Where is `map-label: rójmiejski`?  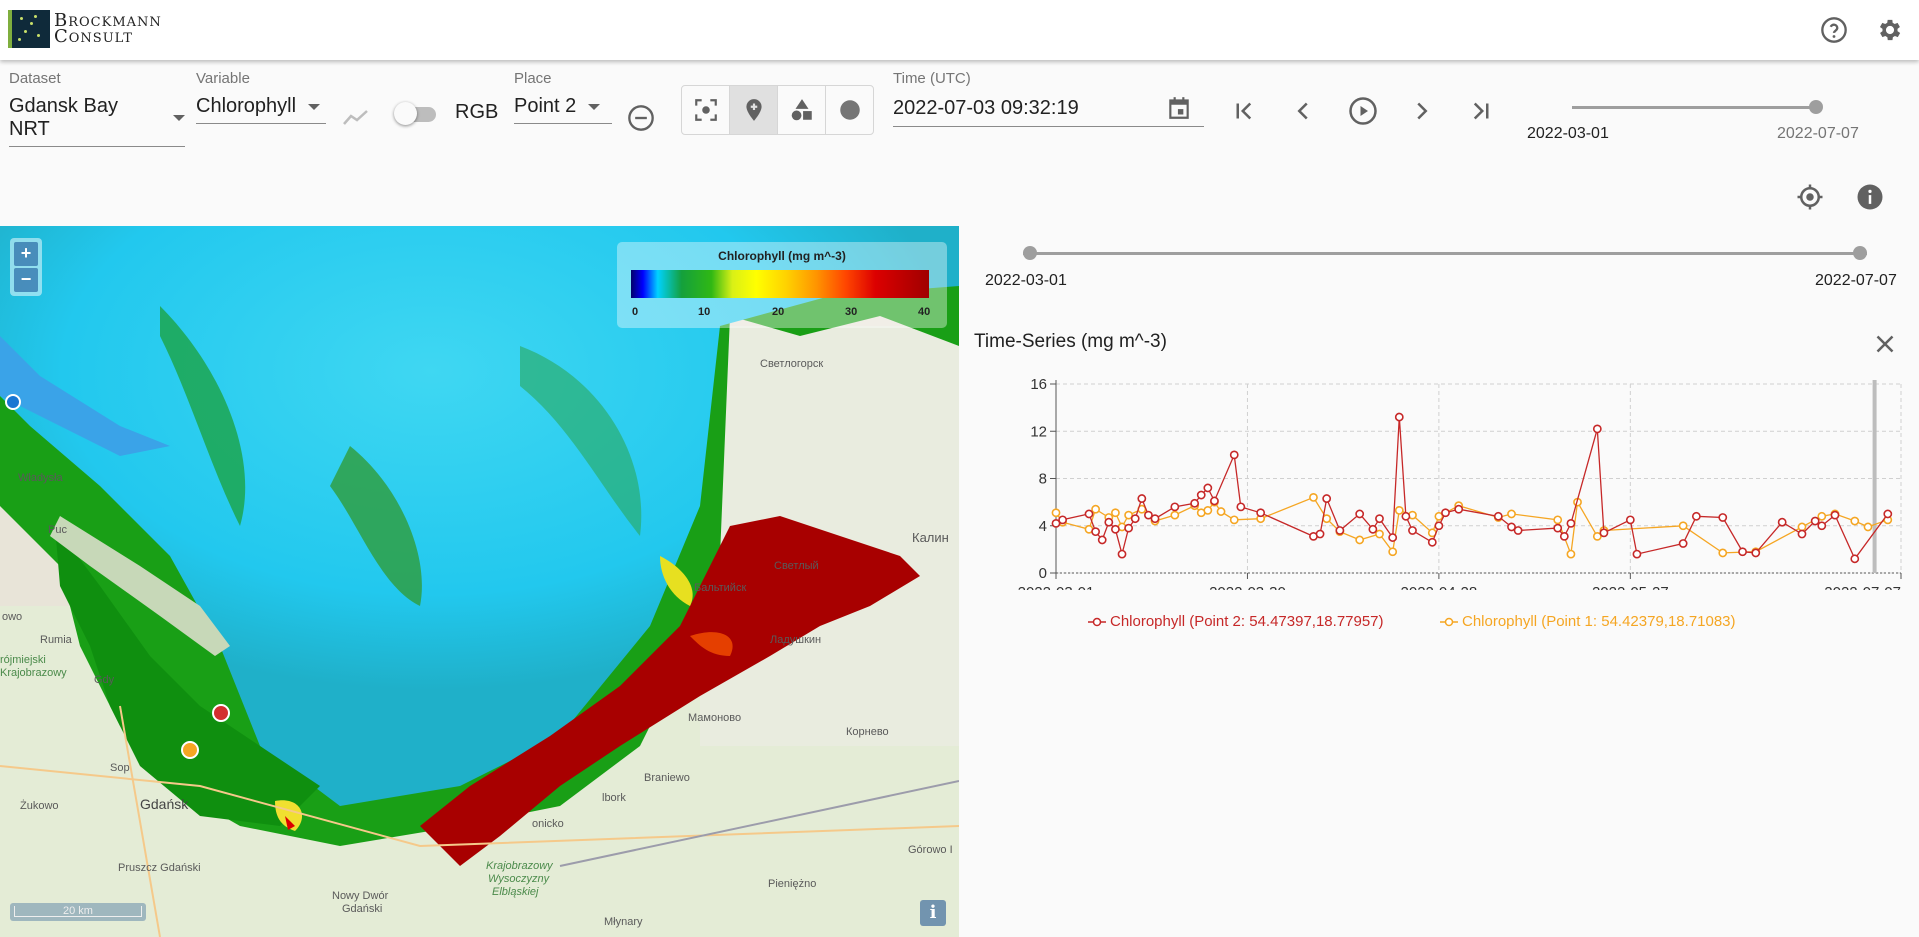 map-label: rójmiejski is located at coordinates (23, 660).